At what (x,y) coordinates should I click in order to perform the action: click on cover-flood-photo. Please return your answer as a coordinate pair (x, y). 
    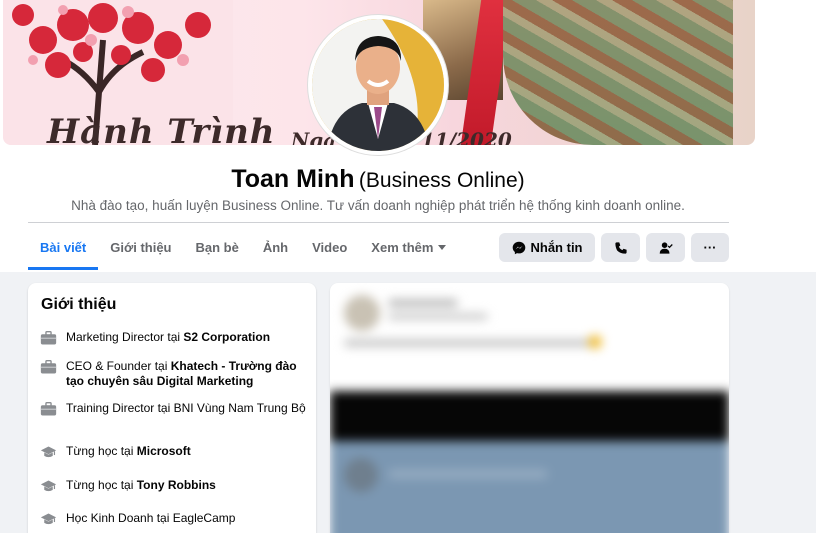
    Looking at the image, I should click on (618, 72).